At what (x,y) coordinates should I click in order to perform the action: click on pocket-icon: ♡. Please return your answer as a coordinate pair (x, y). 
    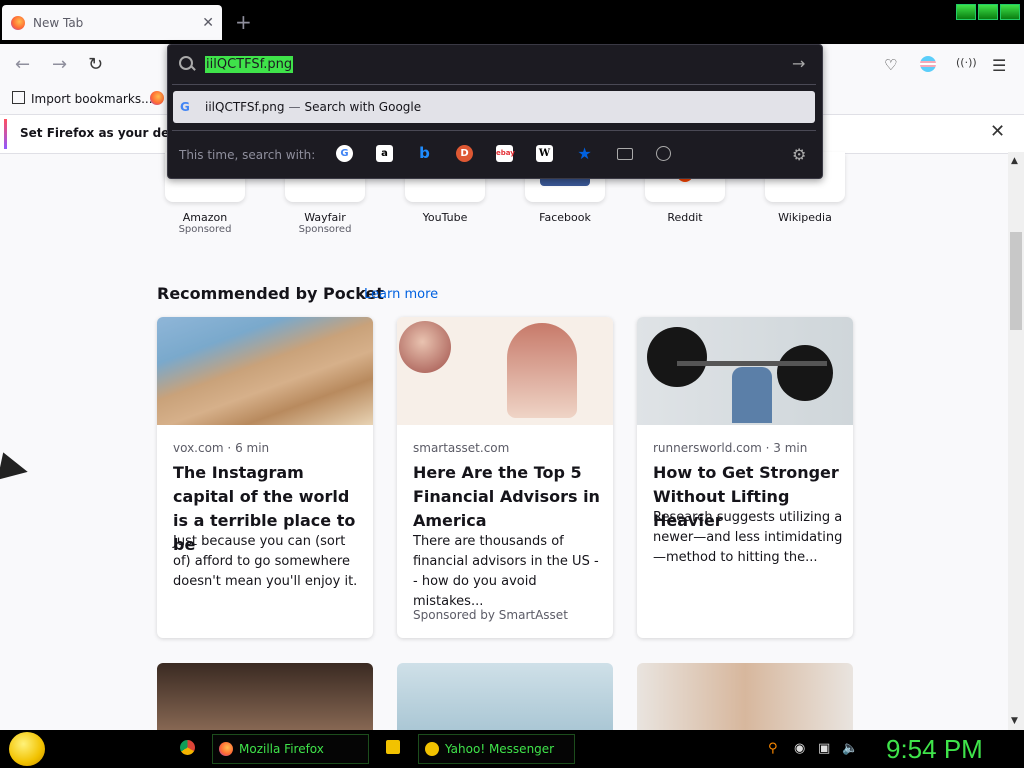
    Looking at the image, I should click on (890, 65).